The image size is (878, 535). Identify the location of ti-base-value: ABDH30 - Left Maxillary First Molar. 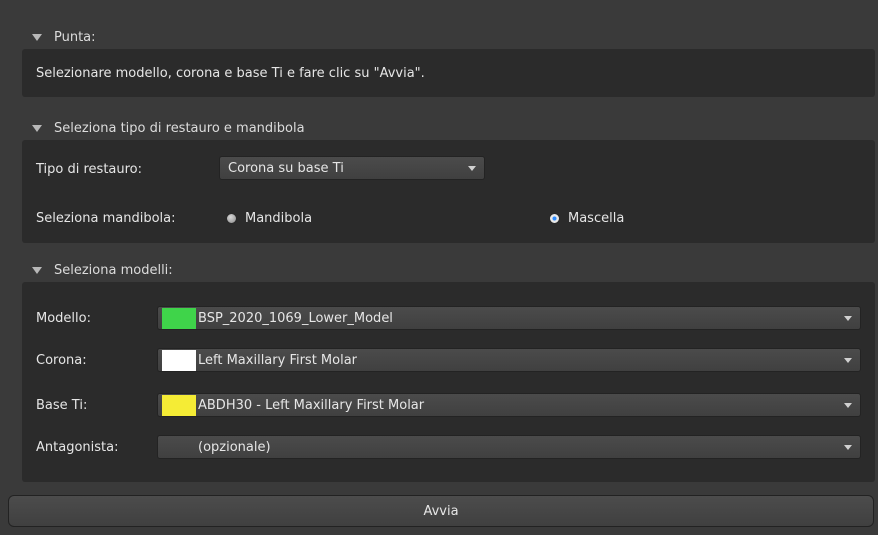
(311, 405).